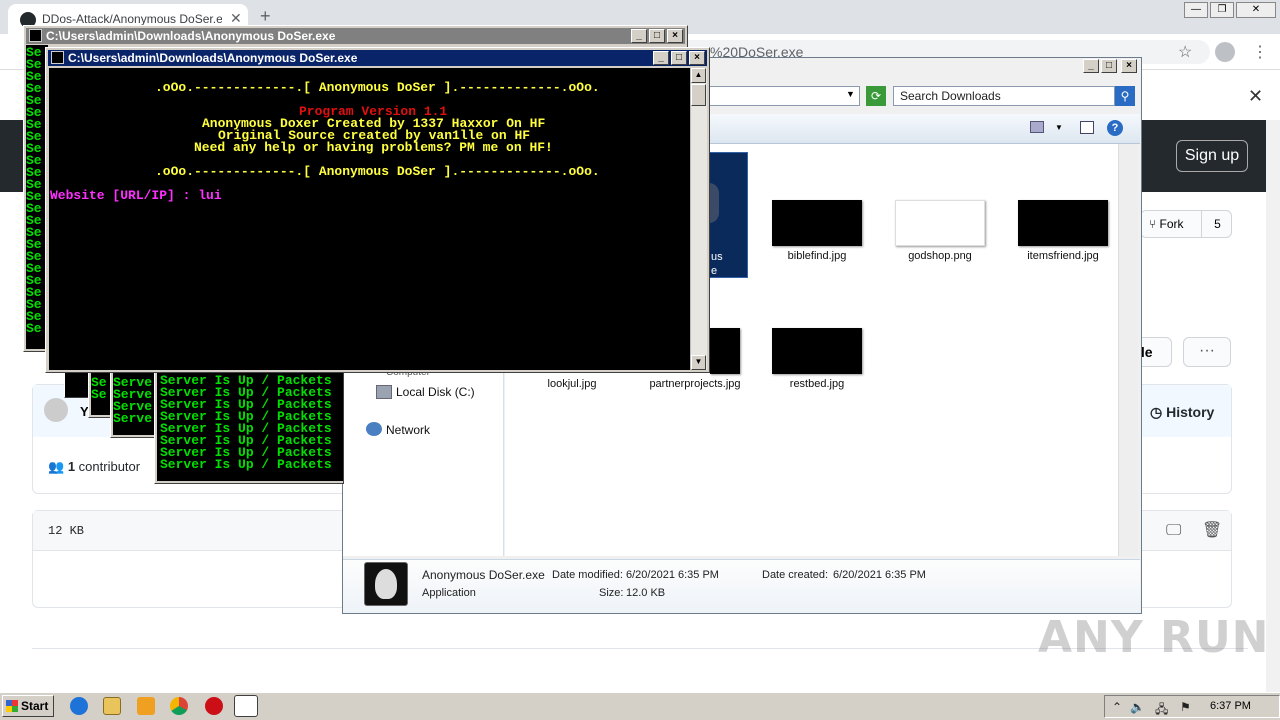  What do you see at coordinates (940, 256) in the screenshot?
I see `file-name: godshop.png` at bounding box center [940, 256].